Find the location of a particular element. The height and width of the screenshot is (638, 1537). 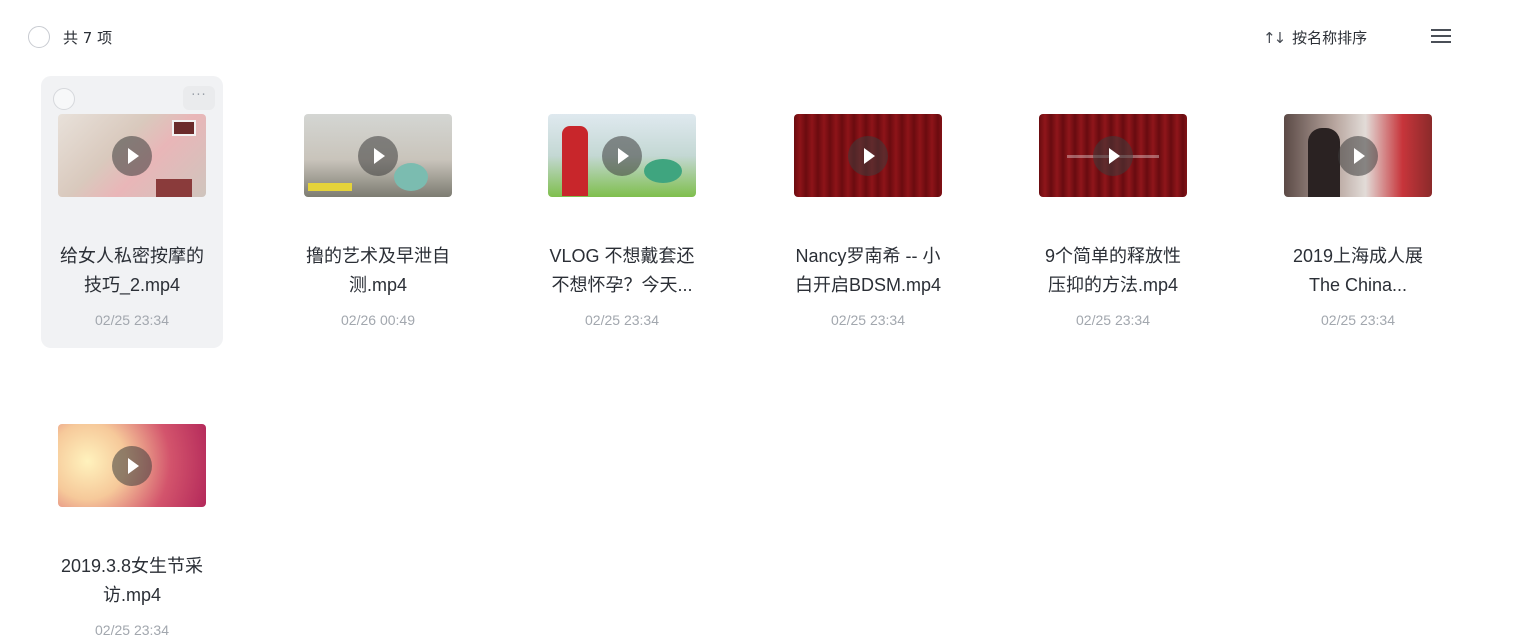

sort-arrows-icon: ↑↓ is located at coordinates (1274, 37).